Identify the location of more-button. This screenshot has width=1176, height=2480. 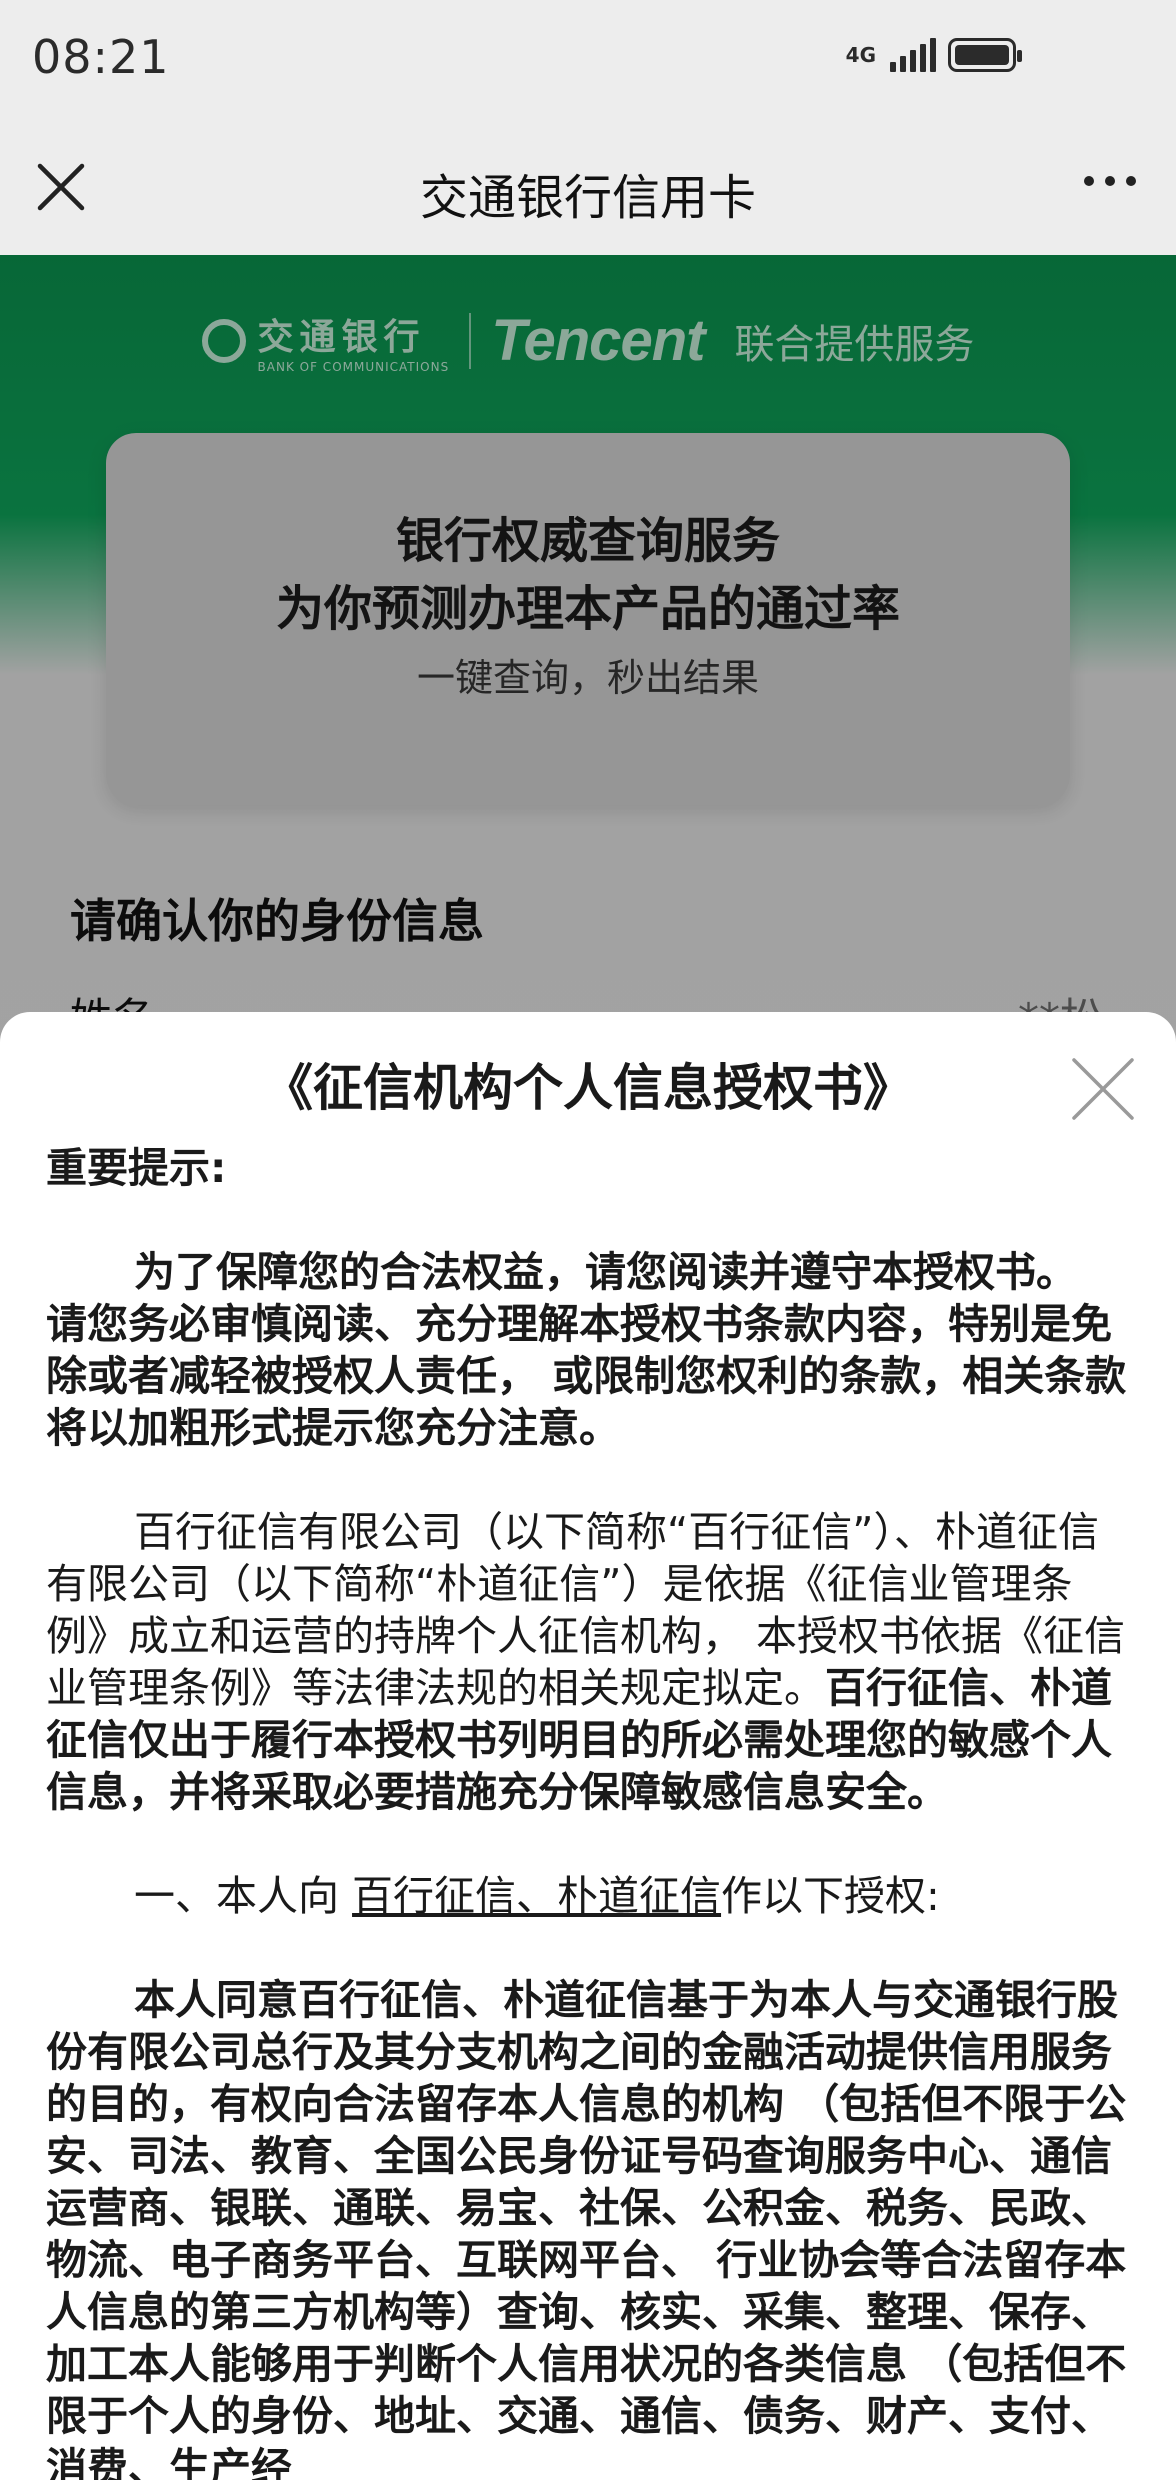
(1110, 181).